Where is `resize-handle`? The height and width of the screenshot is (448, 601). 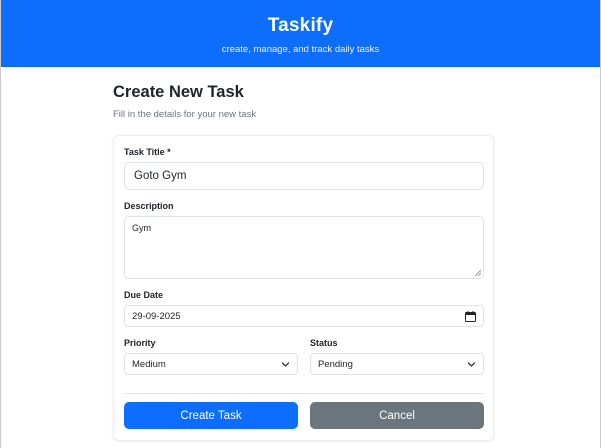
resize-handle is located at coordinates (478, 273).